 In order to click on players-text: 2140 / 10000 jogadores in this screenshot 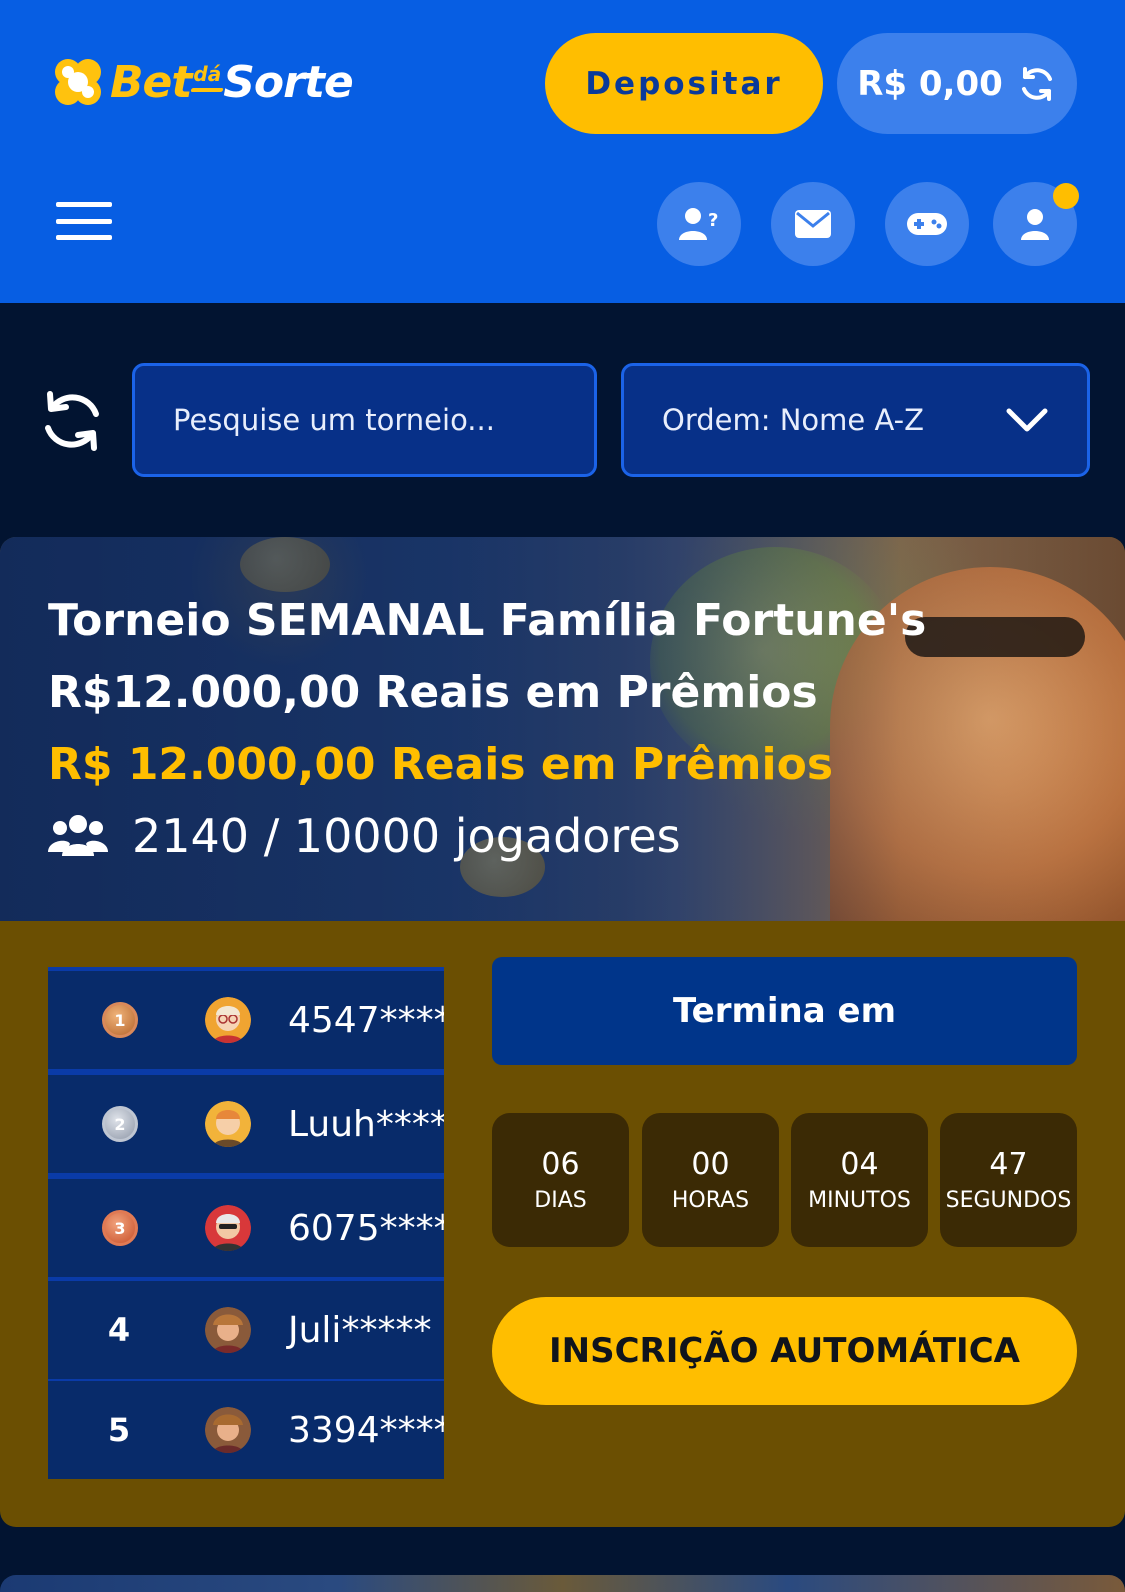, I will do `click(406, 836)`.